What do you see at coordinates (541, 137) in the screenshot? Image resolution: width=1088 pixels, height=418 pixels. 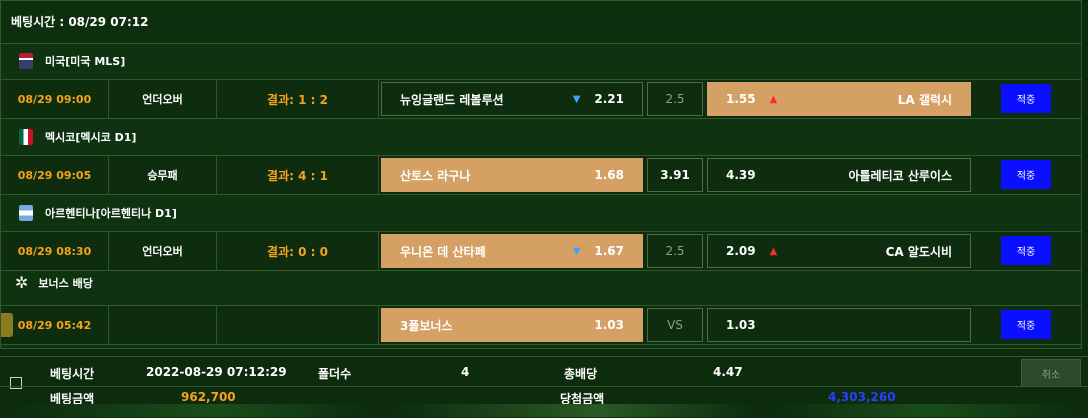 I see `league-header-mexico: 멕시코[멕시코 D1]` at bounding box center [541, 137].